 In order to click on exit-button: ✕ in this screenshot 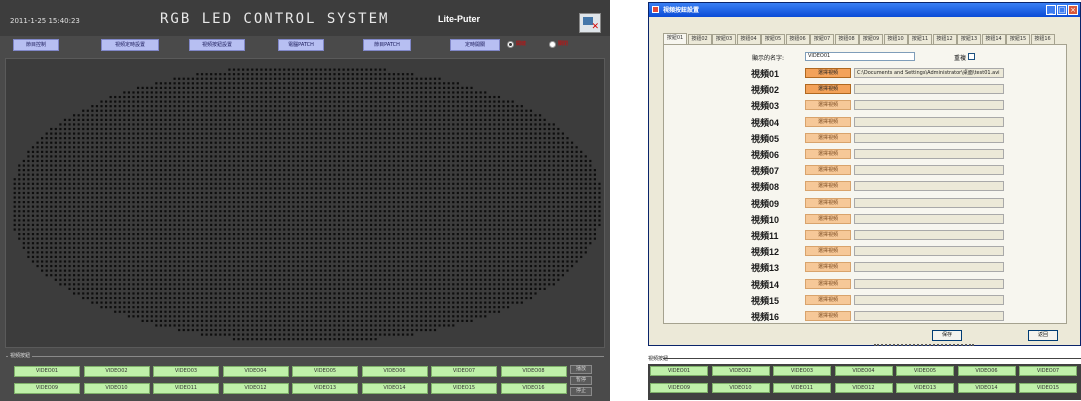, I will do `click(590, 23)`.